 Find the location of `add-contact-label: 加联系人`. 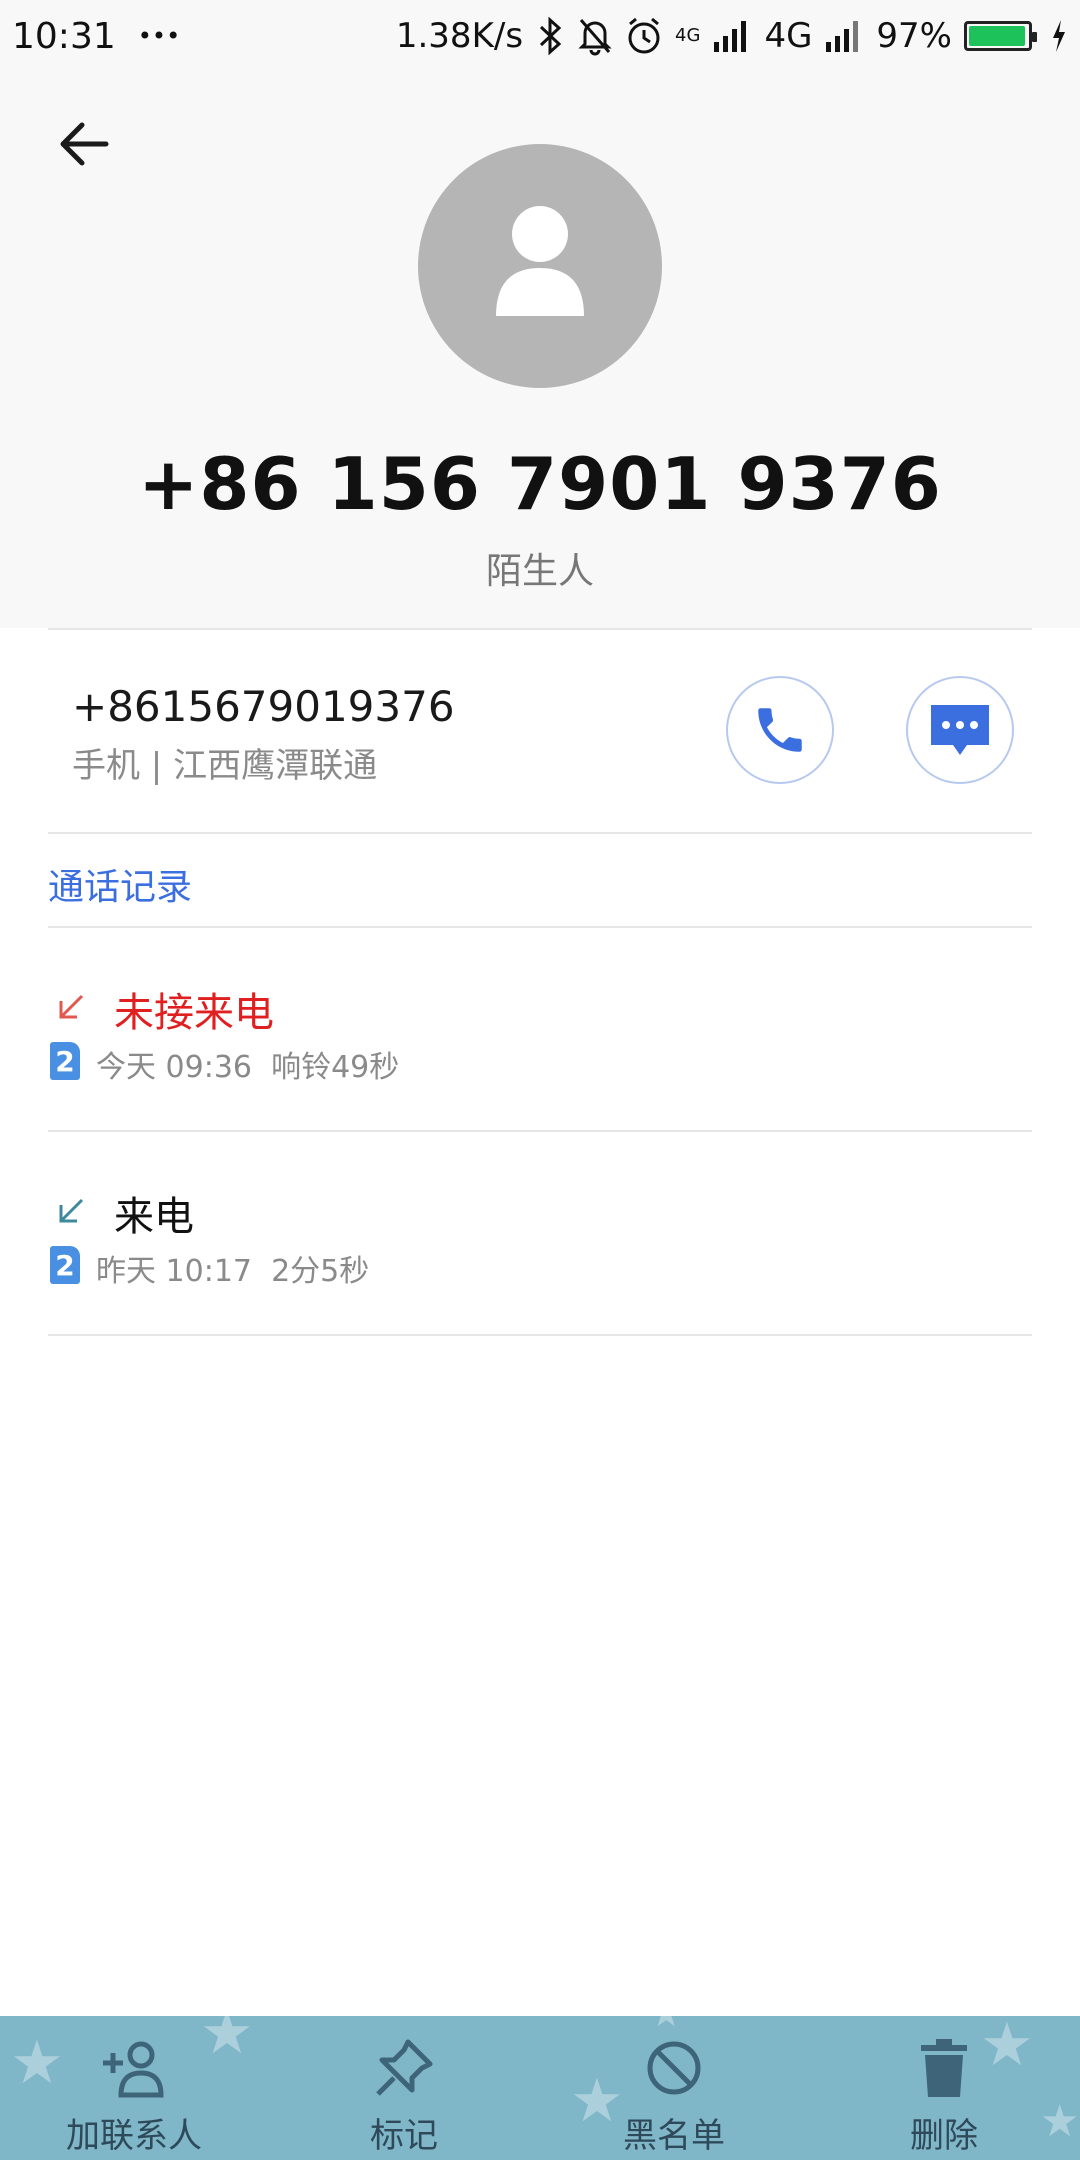

add-contact-label: 加联系人 is located at coordinates (134, 2136).